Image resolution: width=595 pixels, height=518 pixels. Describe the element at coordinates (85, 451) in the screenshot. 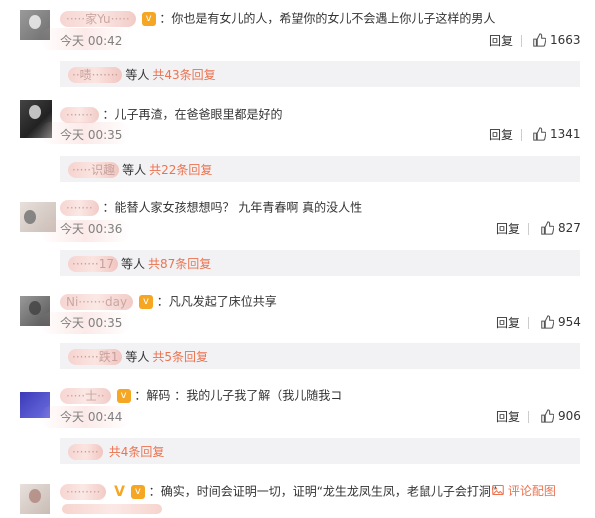

I see `sub-username: ·······` at that location.